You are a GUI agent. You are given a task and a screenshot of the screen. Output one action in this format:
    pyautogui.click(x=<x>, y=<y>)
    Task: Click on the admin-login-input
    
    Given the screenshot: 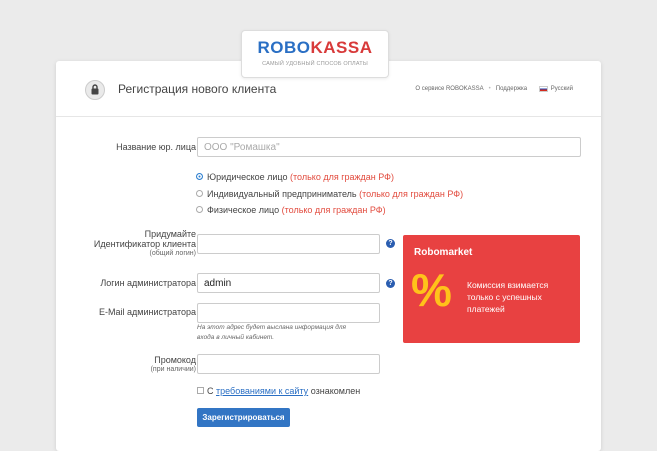 What is the action you would take?
    pyautogui.click(x=288, y=283)
    